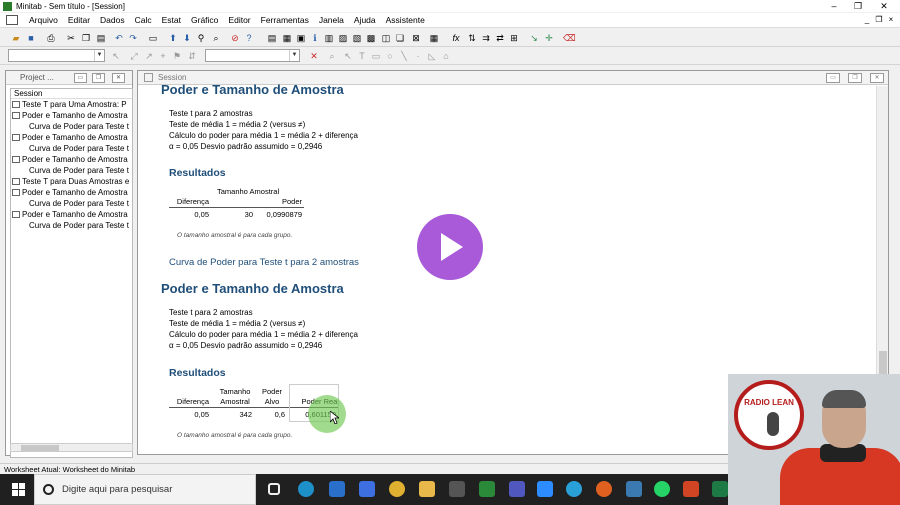 Image resolution: width=900 pixels, height=505 pixels. What do you see at coordinates (517, 489) in the screenshot?
I see `teams-icon` at bounding box center [517, 489].